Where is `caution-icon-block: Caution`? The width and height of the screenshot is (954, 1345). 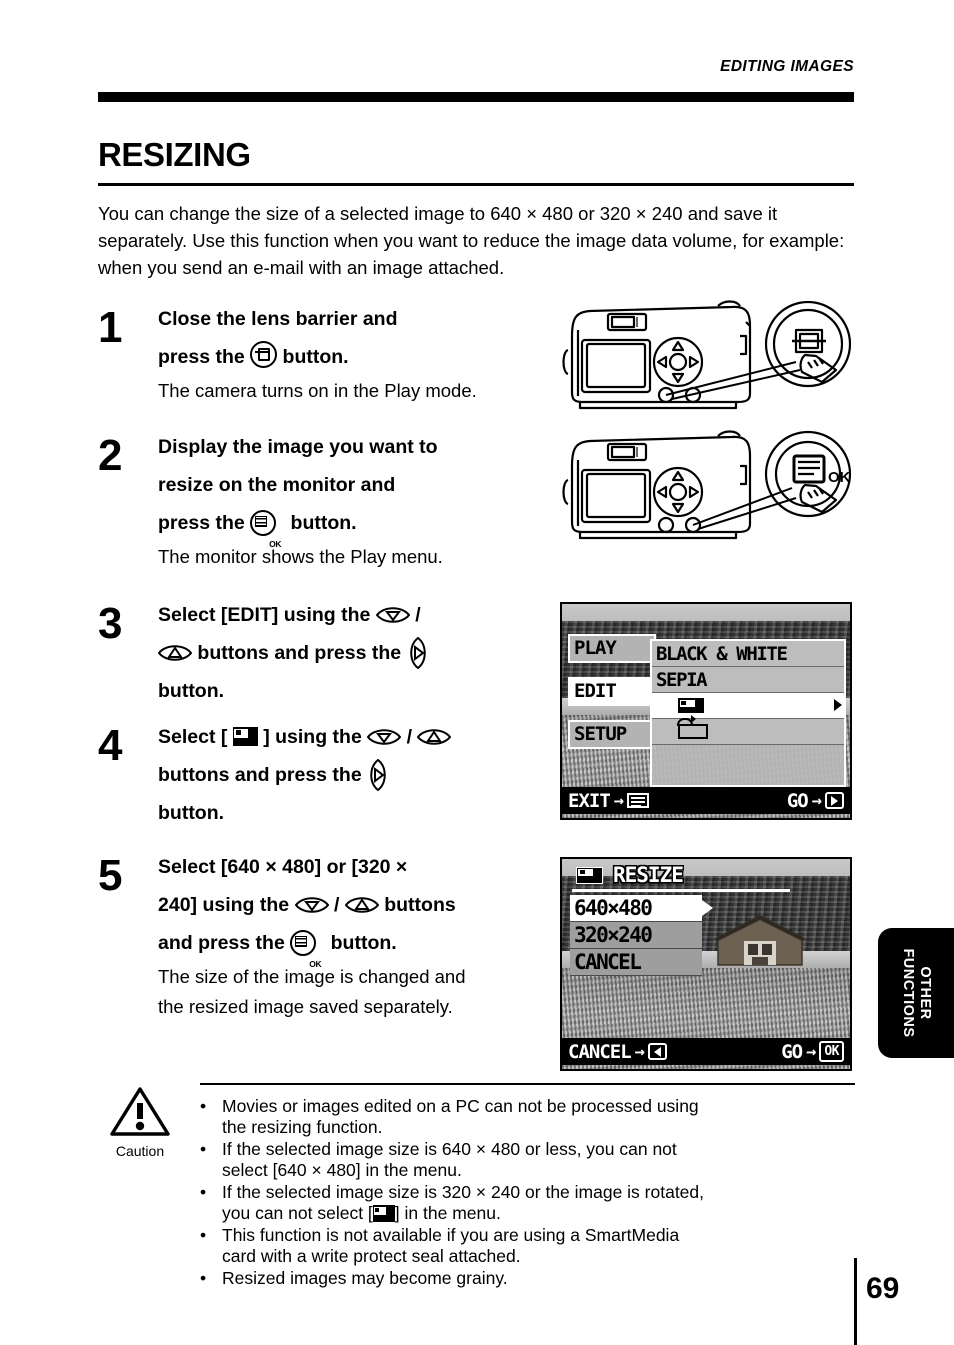 caution-icon-block: Caution is located at coordinates (140, 1122).